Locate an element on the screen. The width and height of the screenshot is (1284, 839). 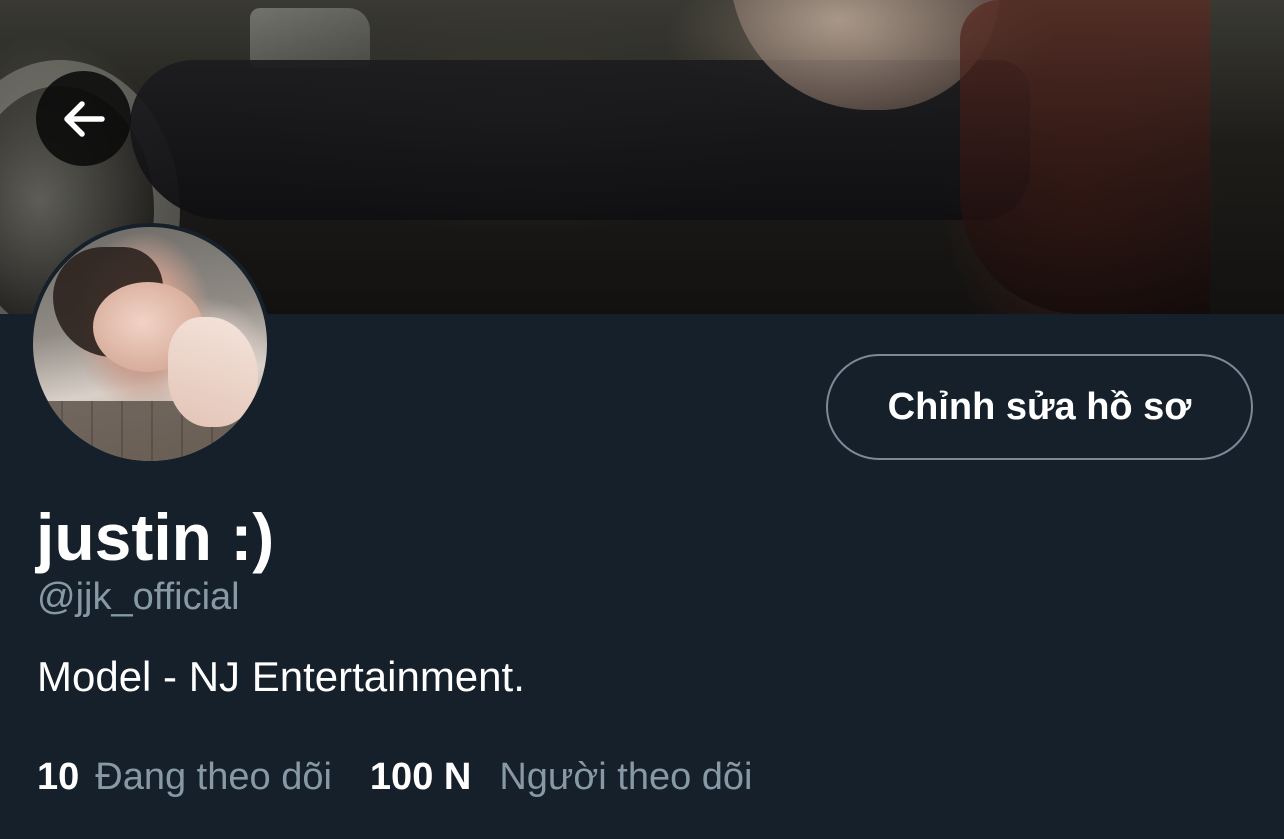
edit-profile-button: Chỉnh sửa hồ sơ is located at coordinates (1039, 407).